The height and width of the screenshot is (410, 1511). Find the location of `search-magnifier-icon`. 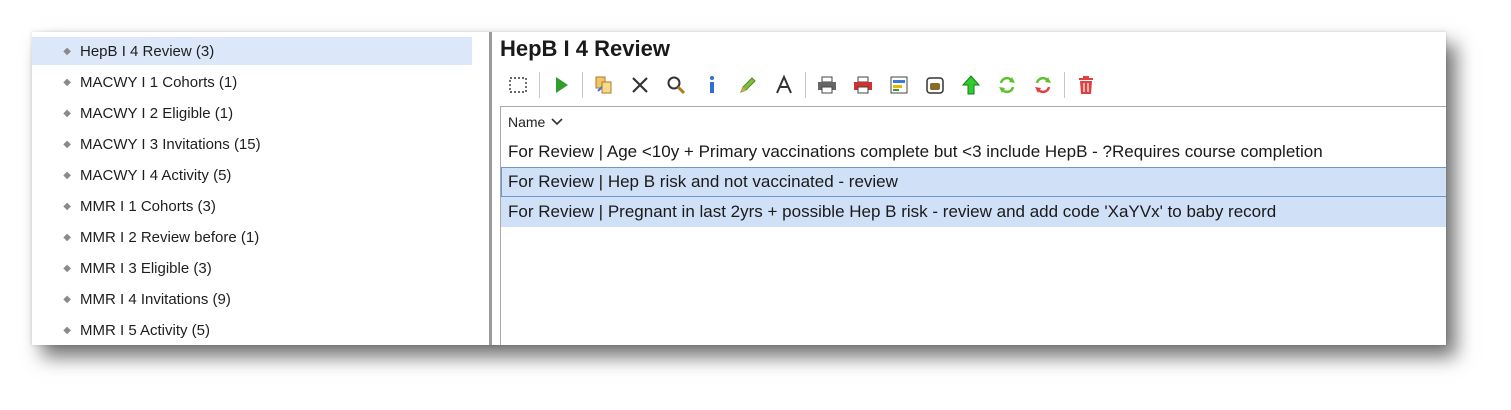

search-magnifier-icon is located at coordinates (676, 85).